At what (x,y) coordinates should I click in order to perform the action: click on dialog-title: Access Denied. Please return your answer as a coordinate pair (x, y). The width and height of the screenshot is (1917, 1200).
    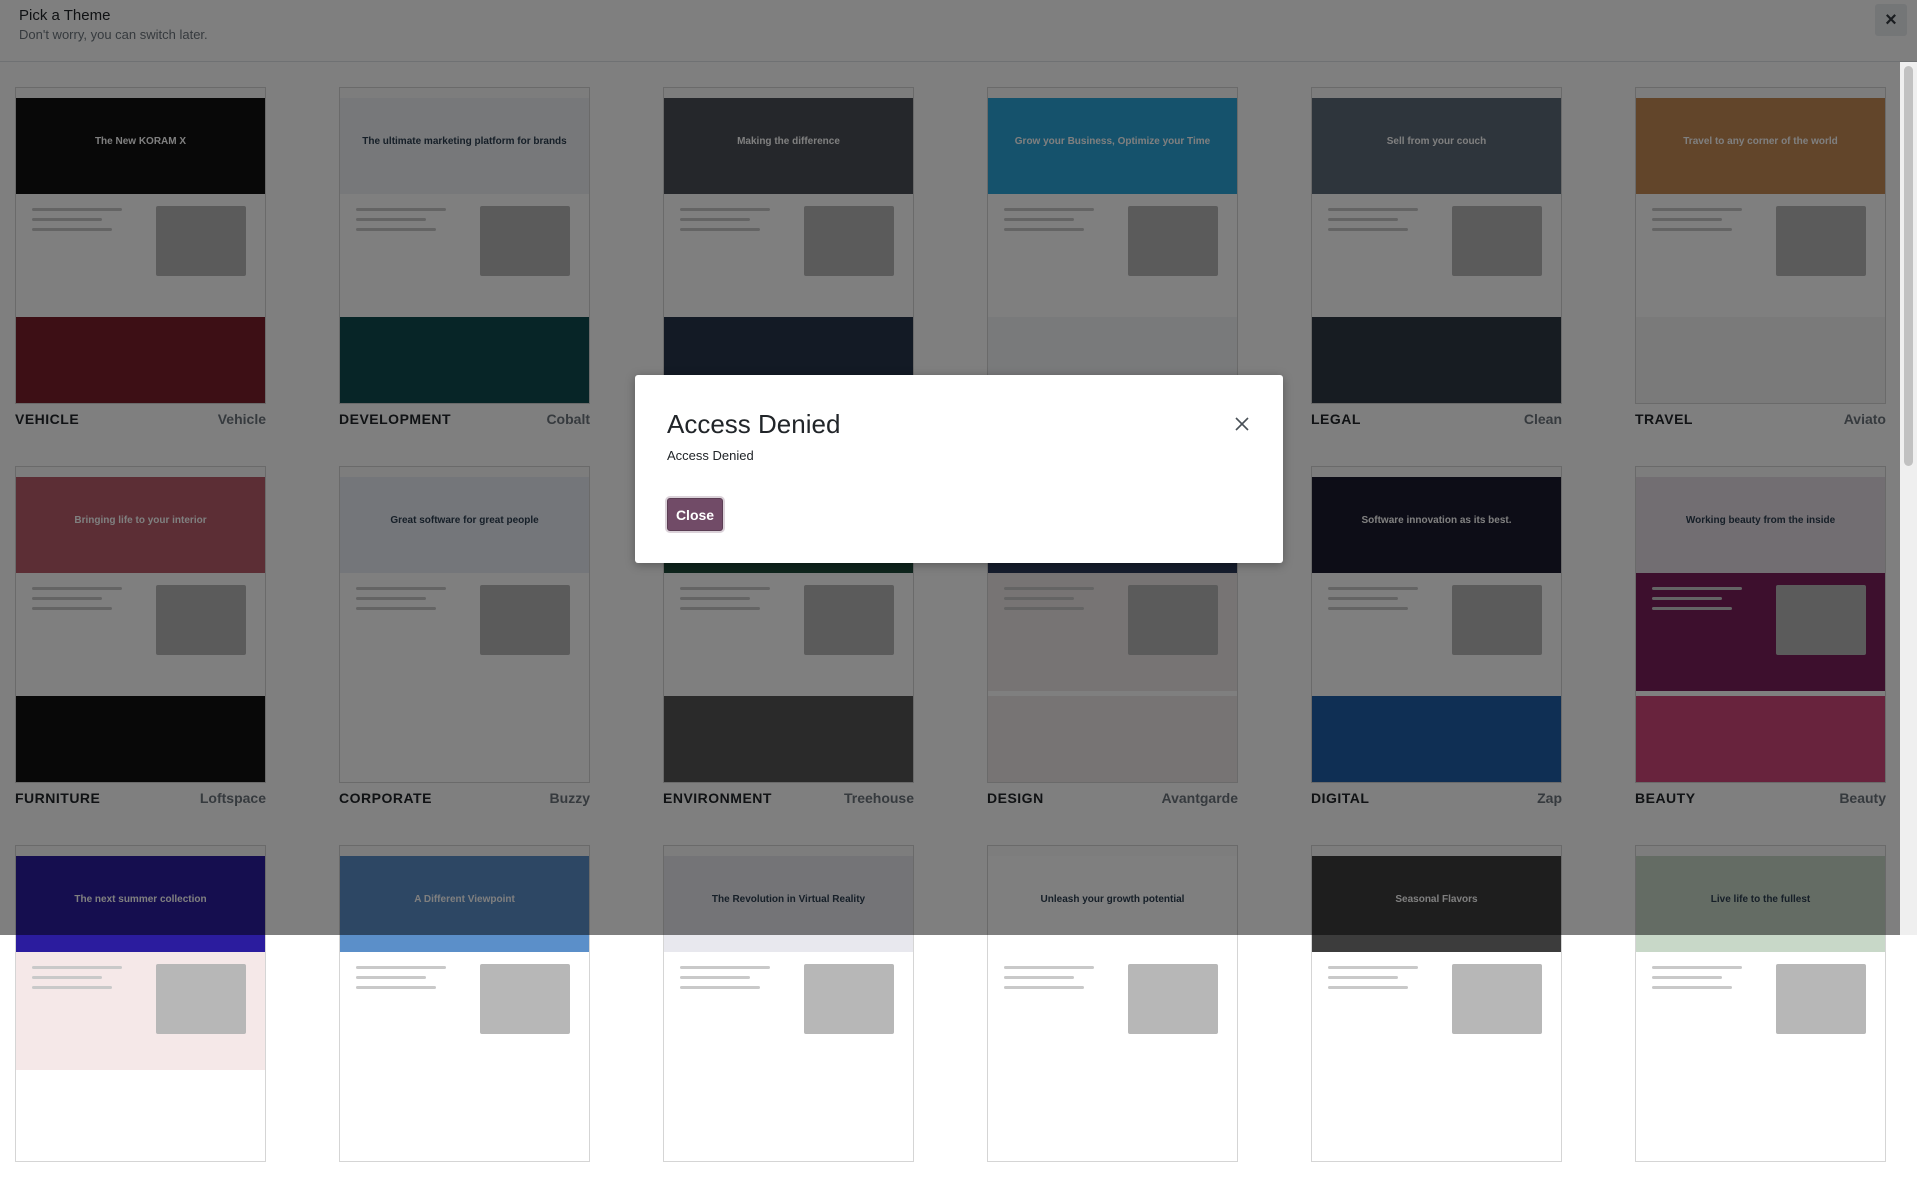
    Looking at the image, I should click on (754, 424).